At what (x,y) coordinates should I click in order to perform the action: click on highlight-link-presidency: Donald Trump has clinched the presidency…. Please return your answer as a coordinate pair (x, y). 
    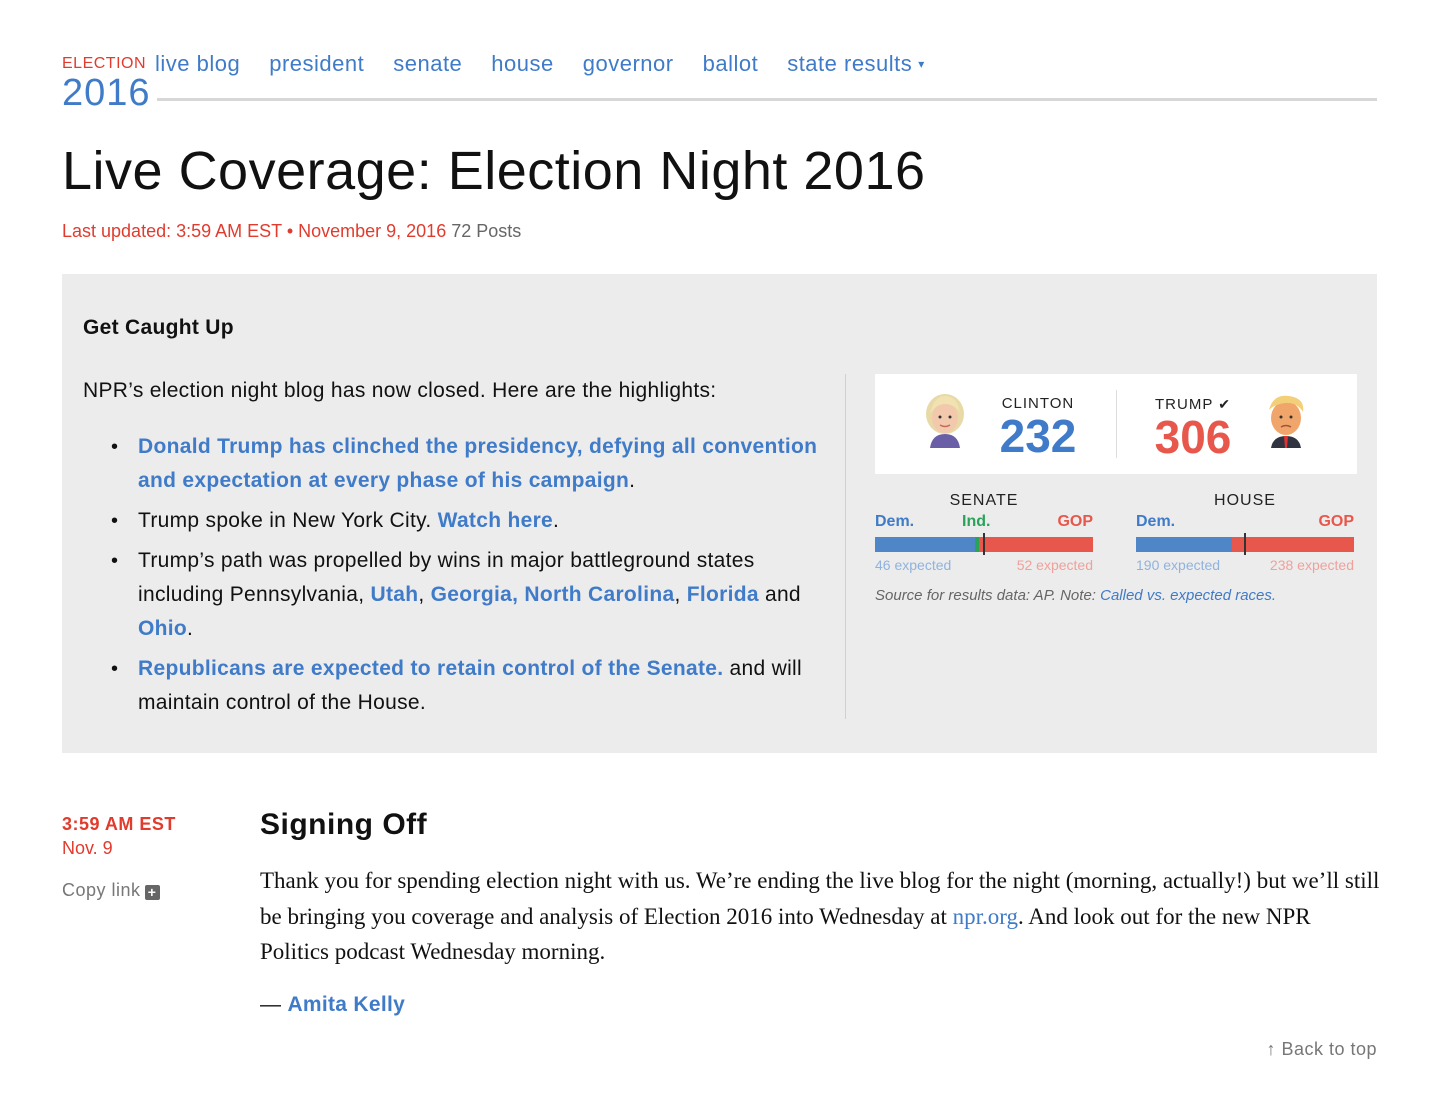
    Looking at the image, I should click on (477, 463).